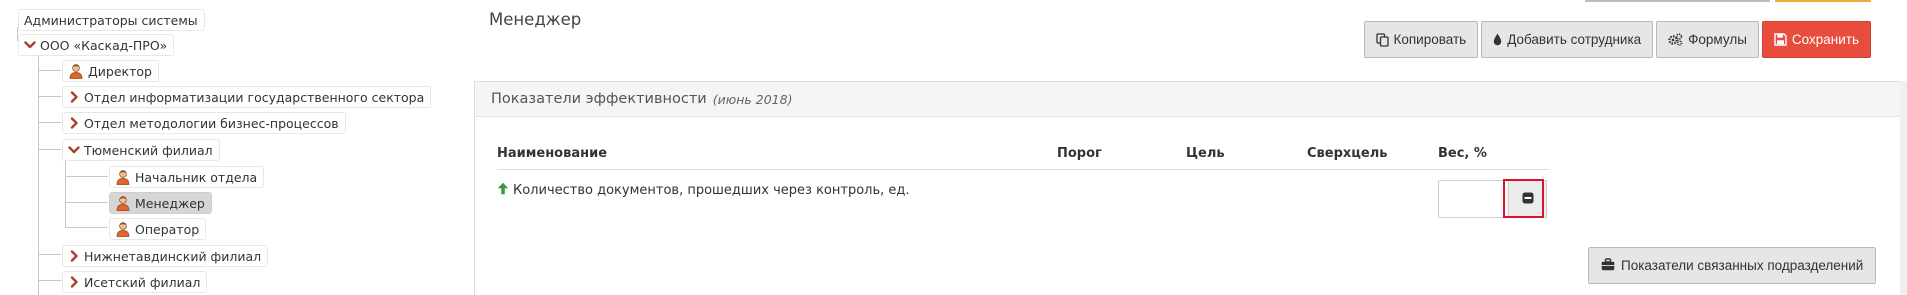  Describe the element at coordinates (1023, 154) in the screenshot. I see `kpi-table-header: Наименование Порог Цель Сверхцель Вес, %` at that location.